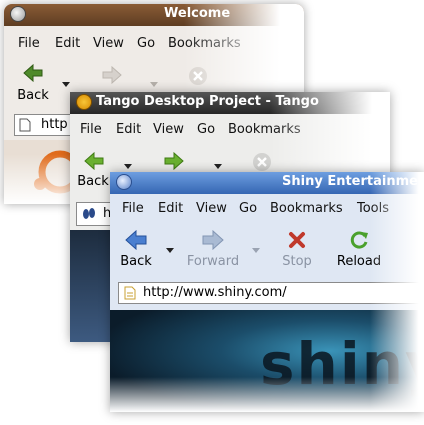 Image resolution: width=424 pixels, height=425 pixels. Describe the element at coordinates (267, 183) in the screenshot. I see `titlebar-shiny: Shiny Entertainment` at that location.